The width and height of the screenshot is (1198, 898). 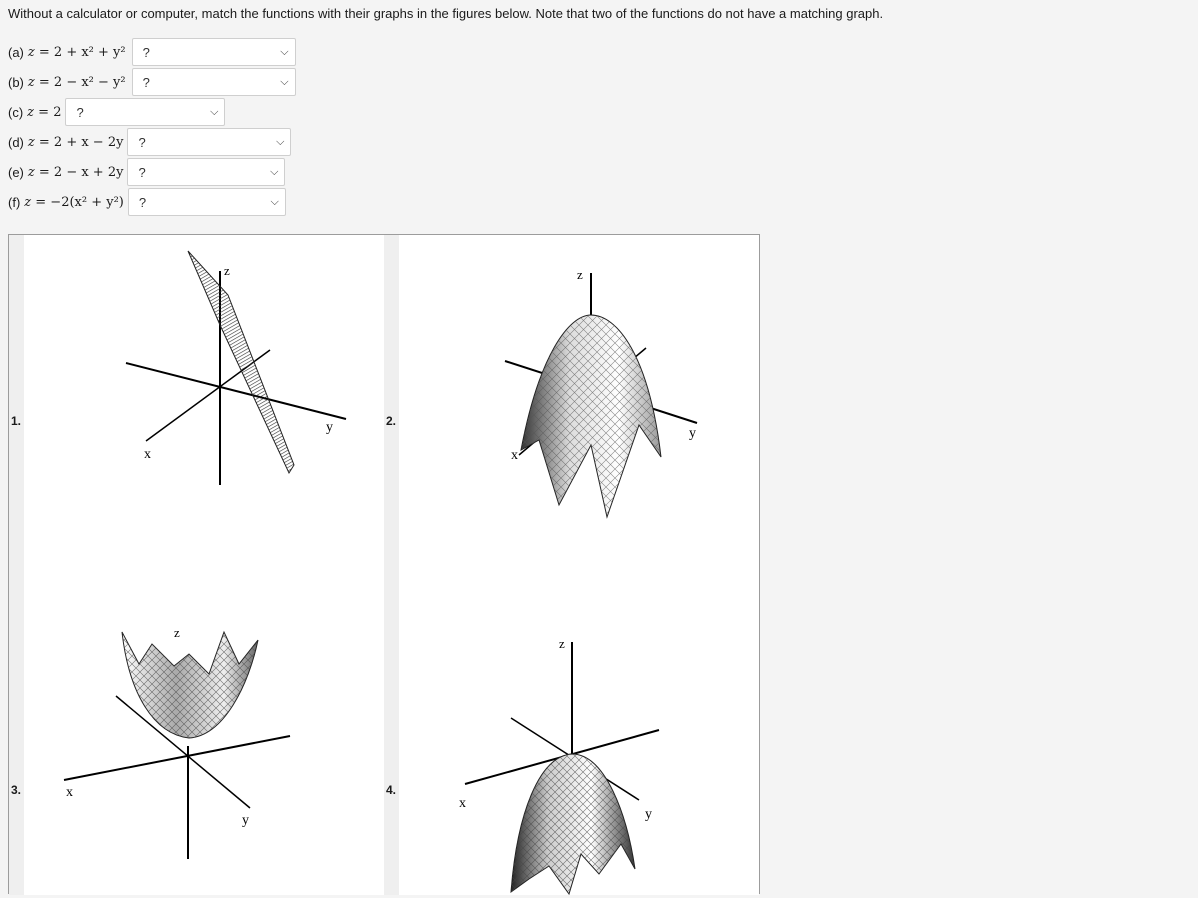 I want to click on figure-number-3: 3., so click(x=16, y=790).